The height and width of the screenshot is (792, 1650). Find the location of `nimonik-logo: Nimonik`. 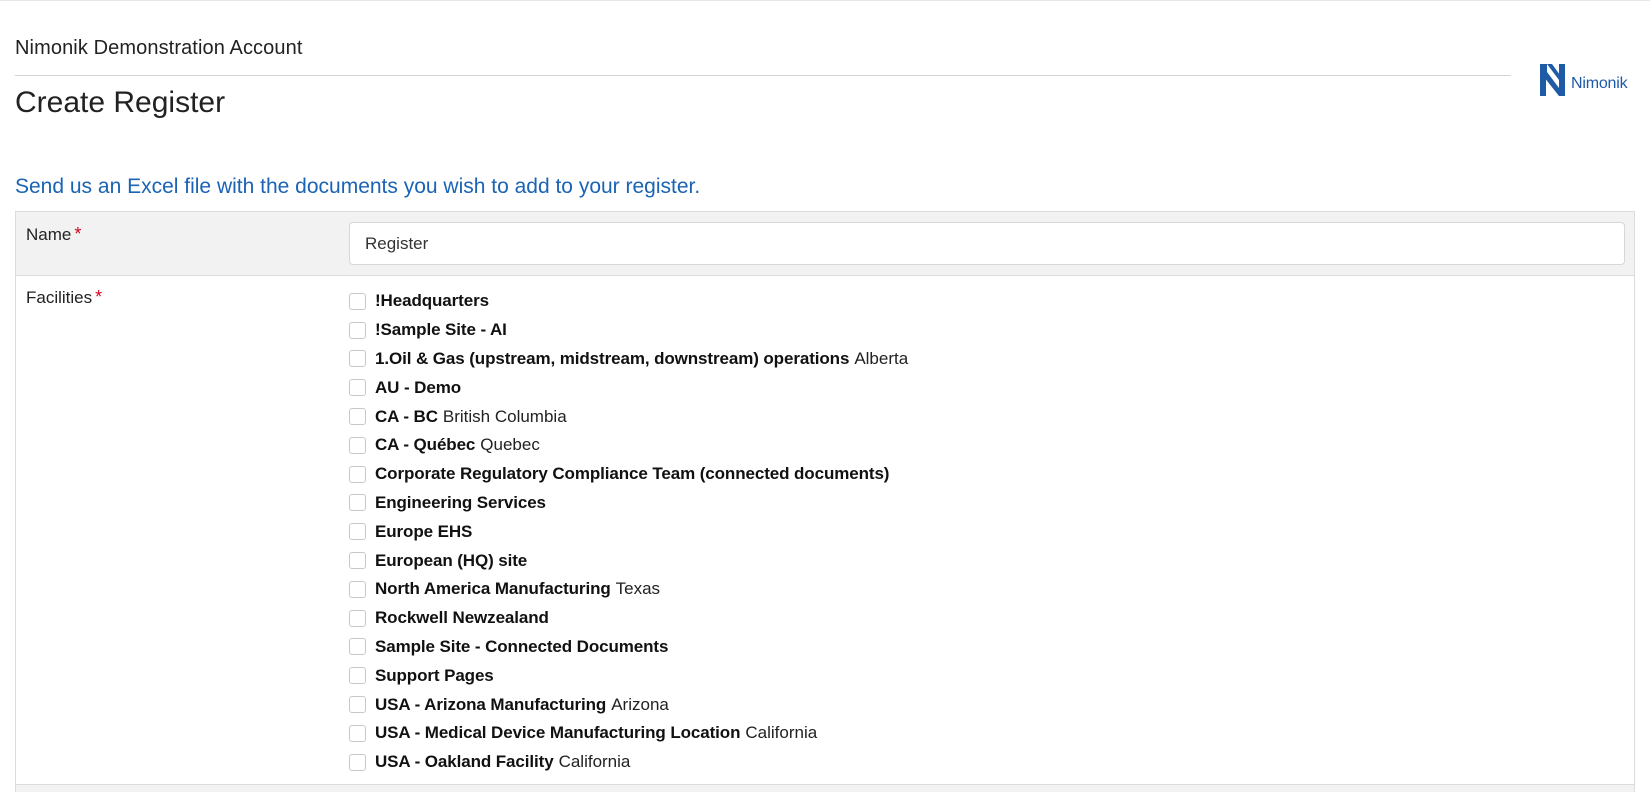

nimonik-logo: Nimonik is located at coordinates (1590, 80).